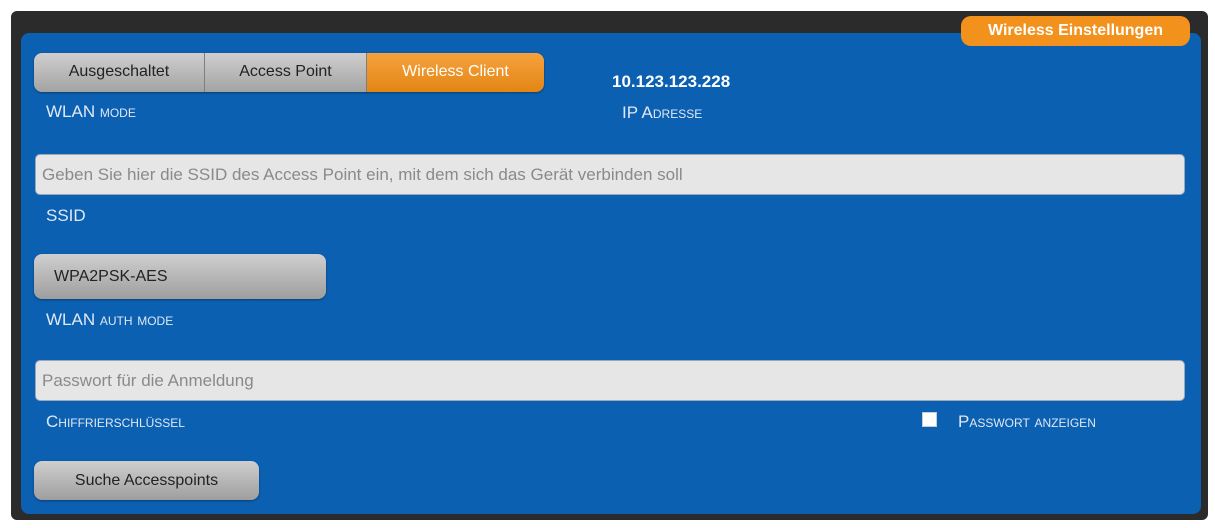 The image size is (1215, 528). I want to click on wlan-mode-off-button: Ausgeschaltet, so click(119, 72).